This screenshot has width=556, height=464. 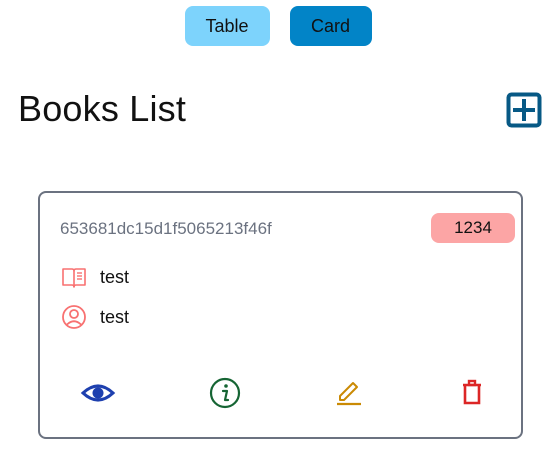 What do you see at coordinates (278, 26) in the screenshot?
I see `view-toggle: Table Card` at bounding box center [278, 26].